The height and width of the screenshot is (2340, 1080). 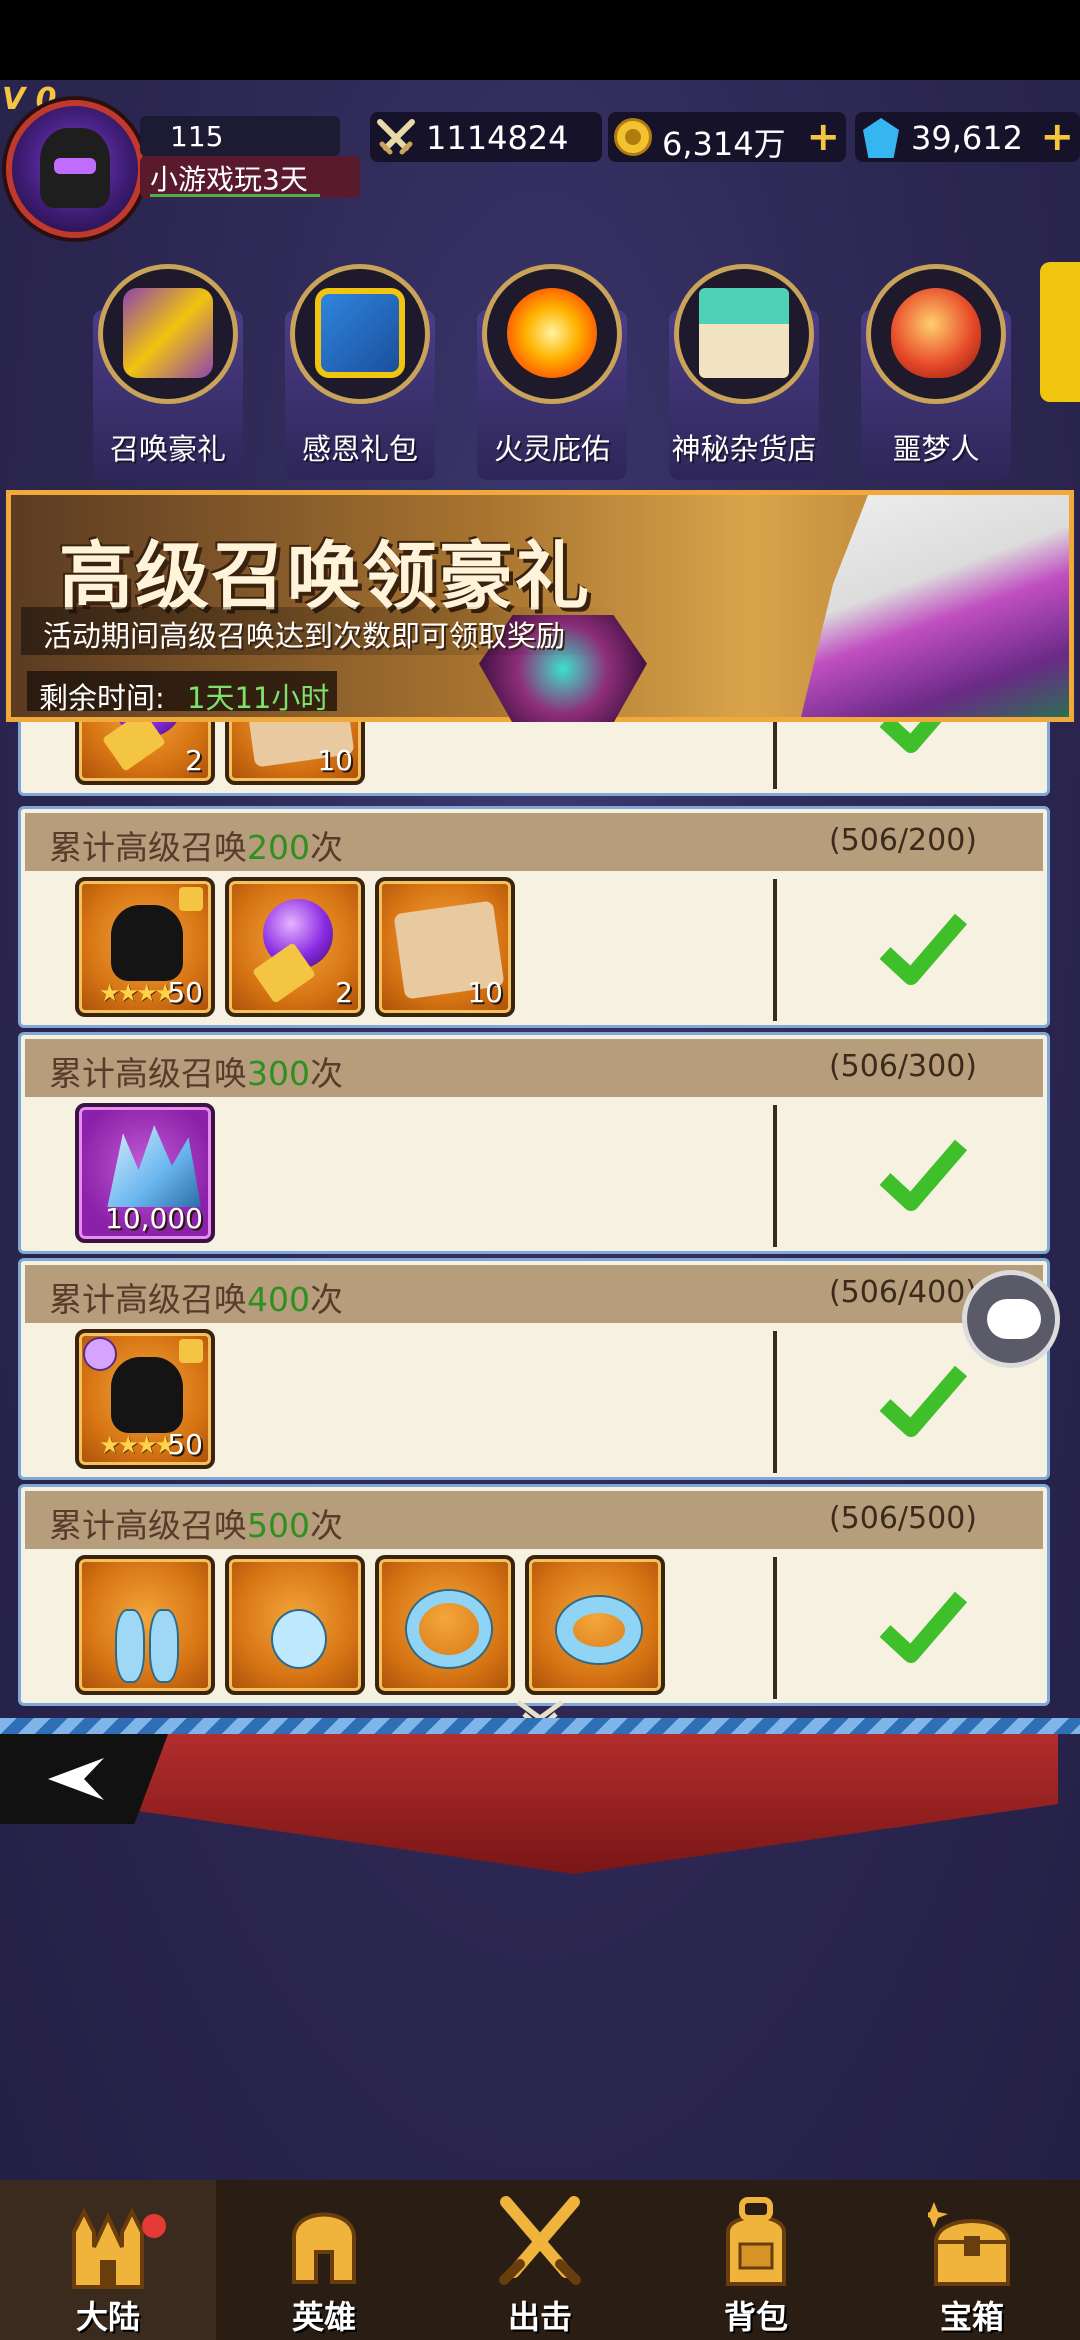 I want to click on nav-heroes: 英雄, so click(x=324, y=2260).